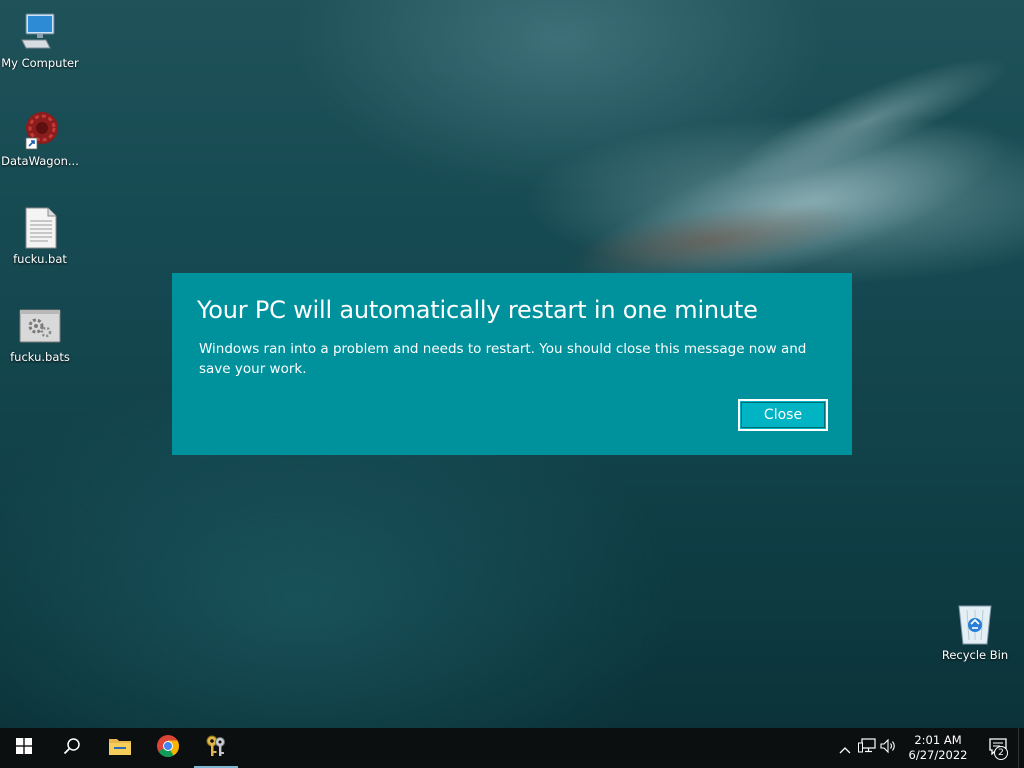 This screenshot has height=768, width=1024. I want to click on search-button, so click(72, 748).